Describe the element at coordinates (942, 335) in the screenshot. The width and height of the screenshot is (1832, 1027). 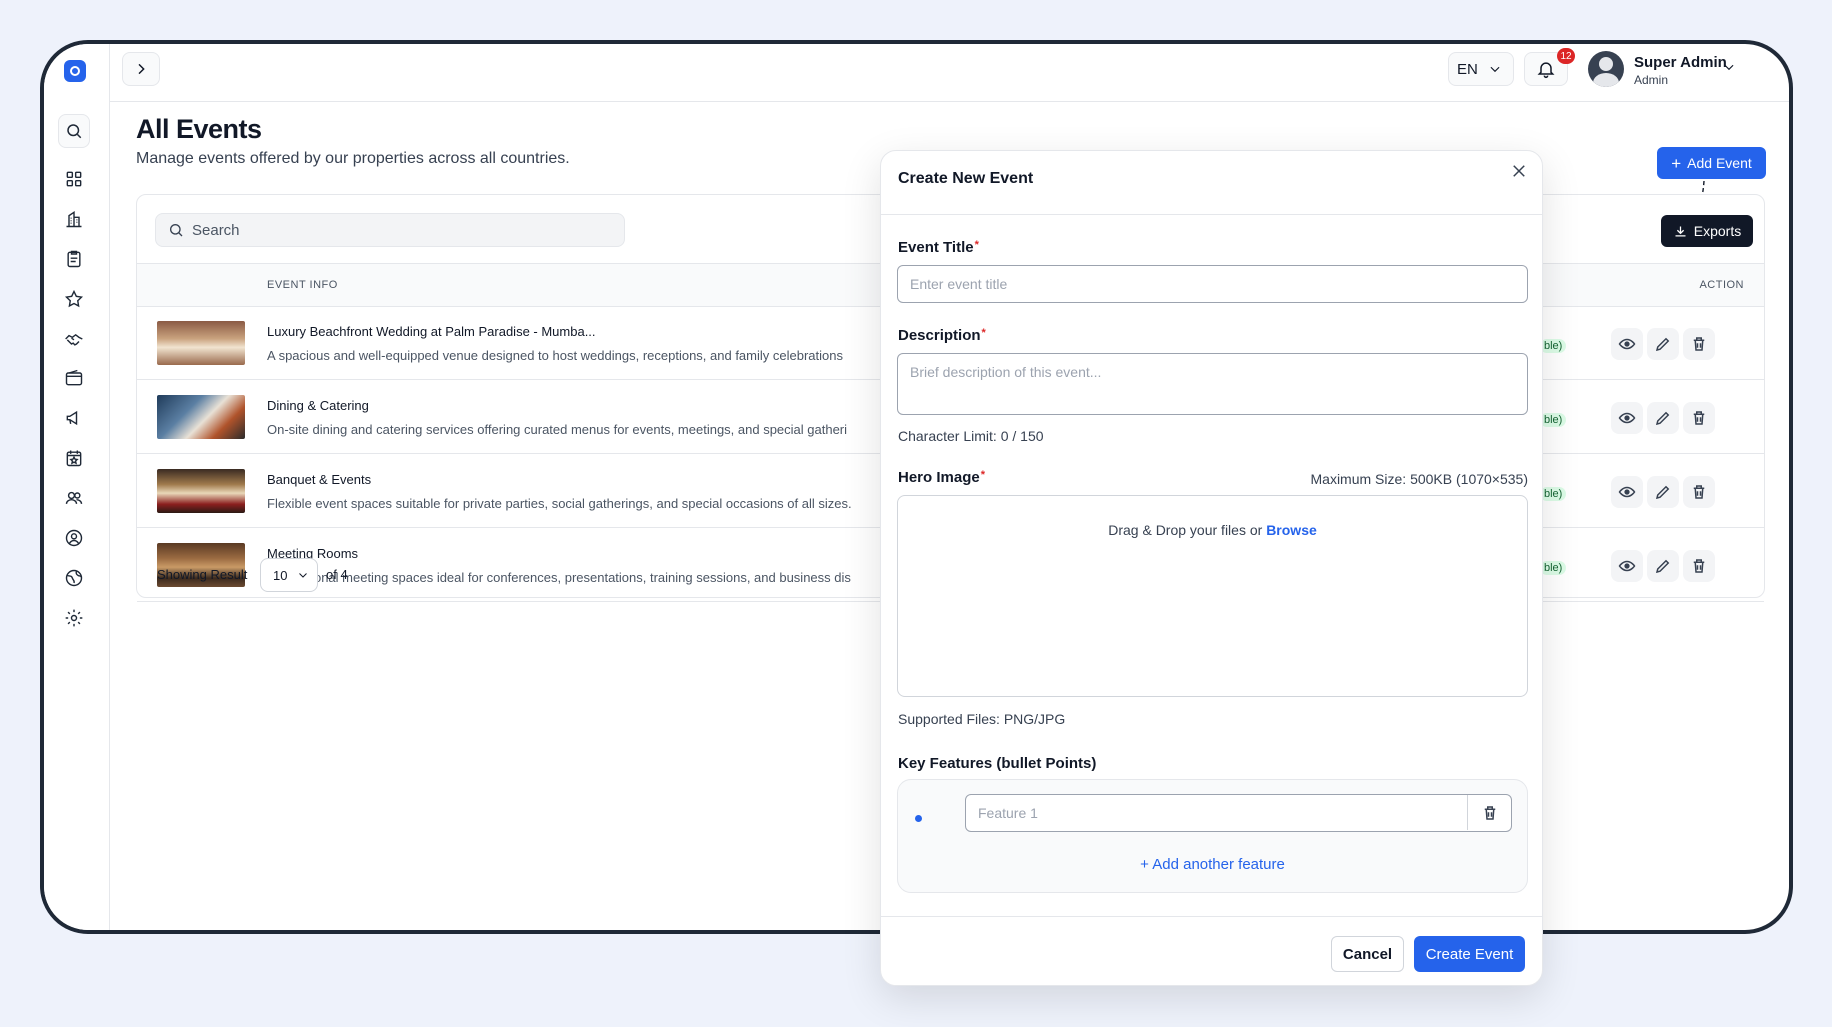
I see `description-label: Description*` at that location.